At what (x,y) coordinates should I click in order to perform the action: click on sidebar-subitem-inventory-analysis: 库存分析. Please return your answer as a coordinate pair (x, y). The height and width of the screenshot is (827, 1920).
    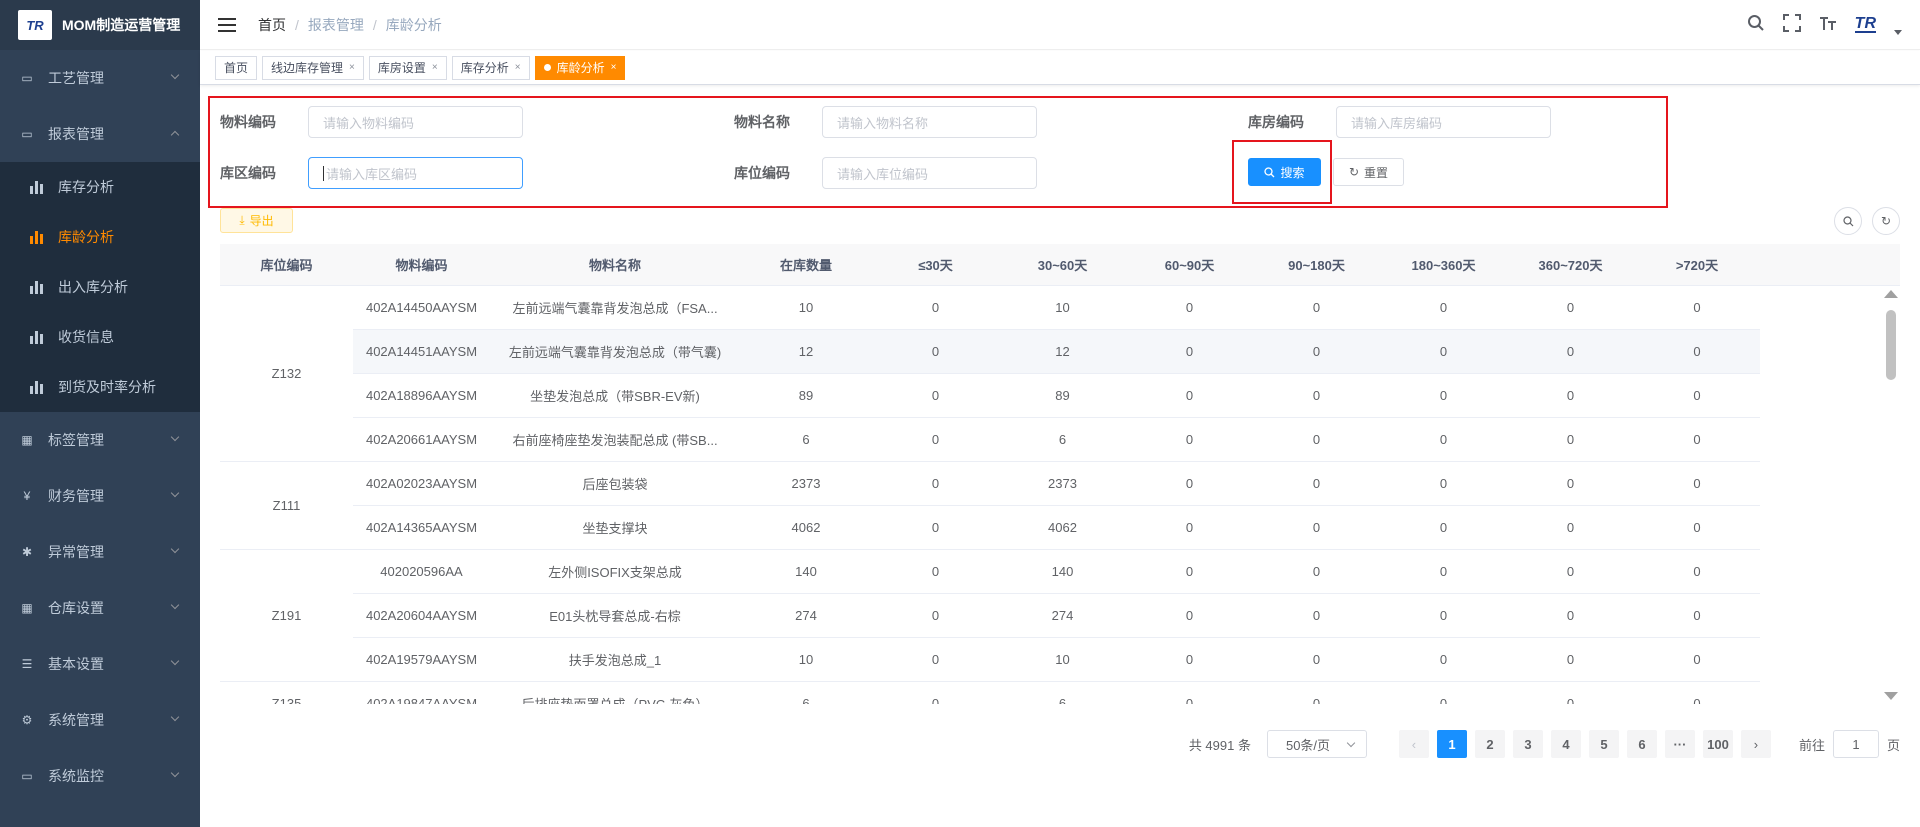
    Looking at the image, I should click on (100, 187).